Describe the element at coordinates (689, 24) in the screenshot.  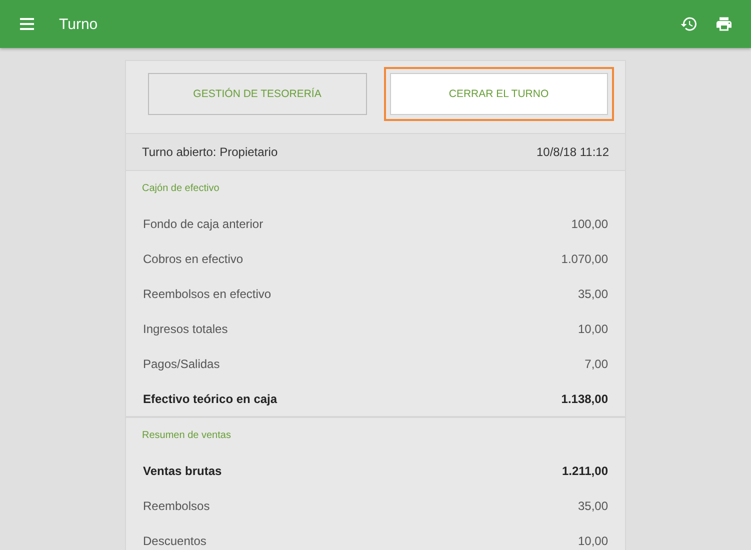
I see `history-icon` at that location.